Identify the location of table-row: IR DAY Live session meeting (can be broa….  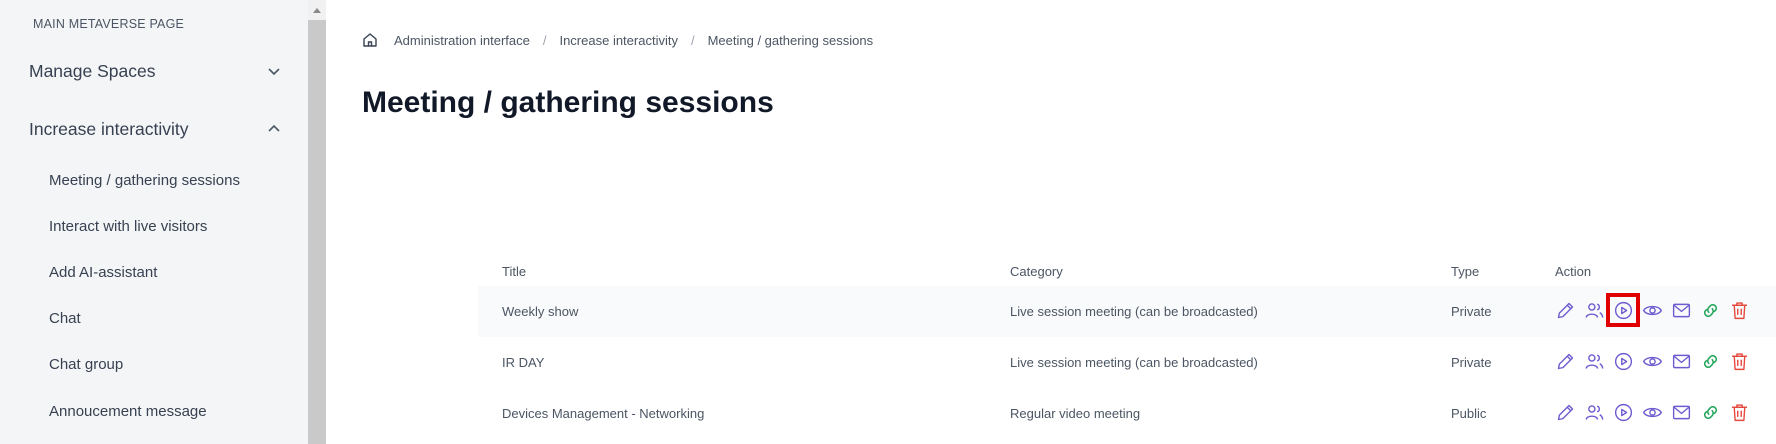
(1127, 362).